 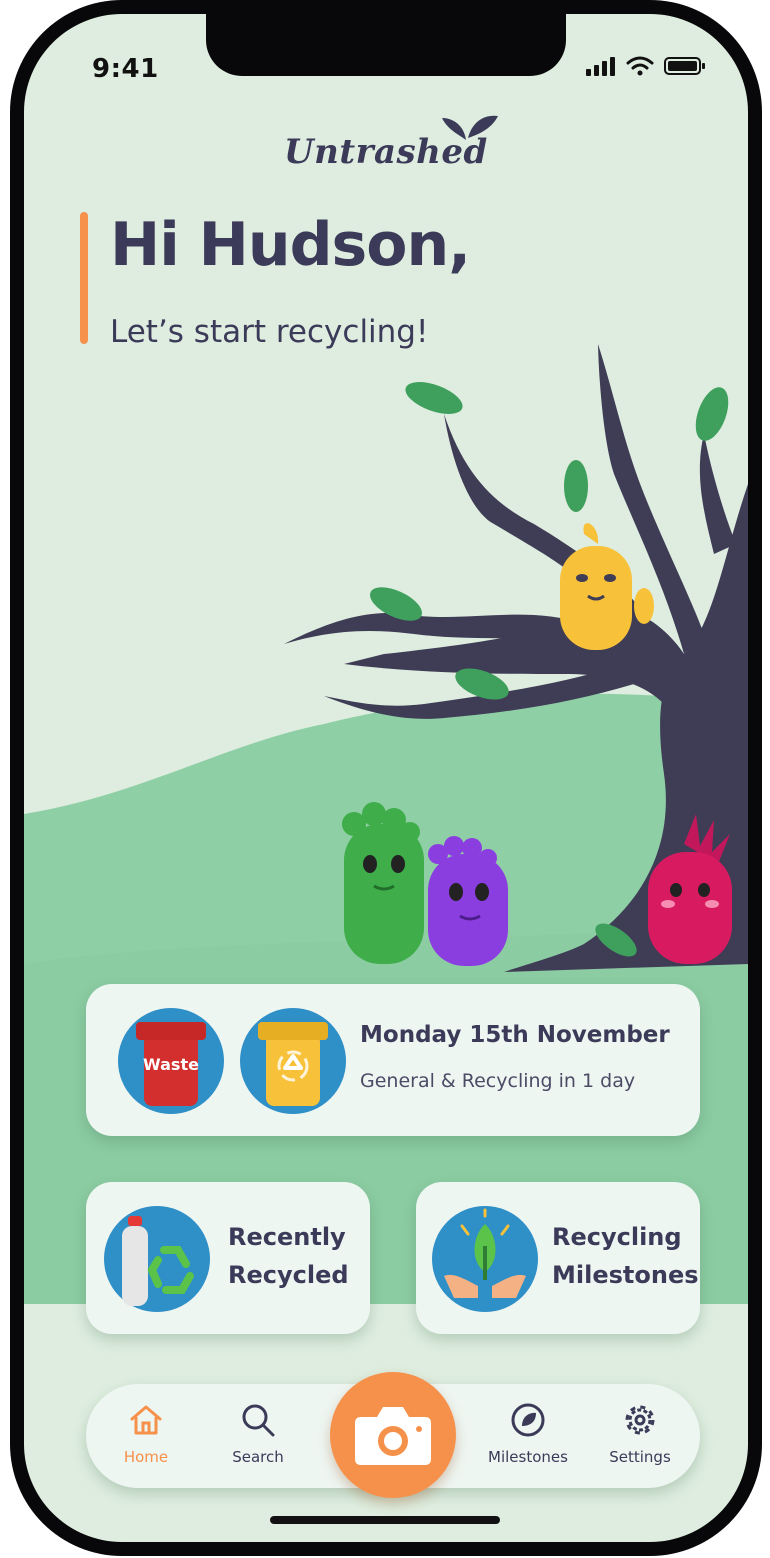 I want to click on camera-button, so click(x=393, y=1435).